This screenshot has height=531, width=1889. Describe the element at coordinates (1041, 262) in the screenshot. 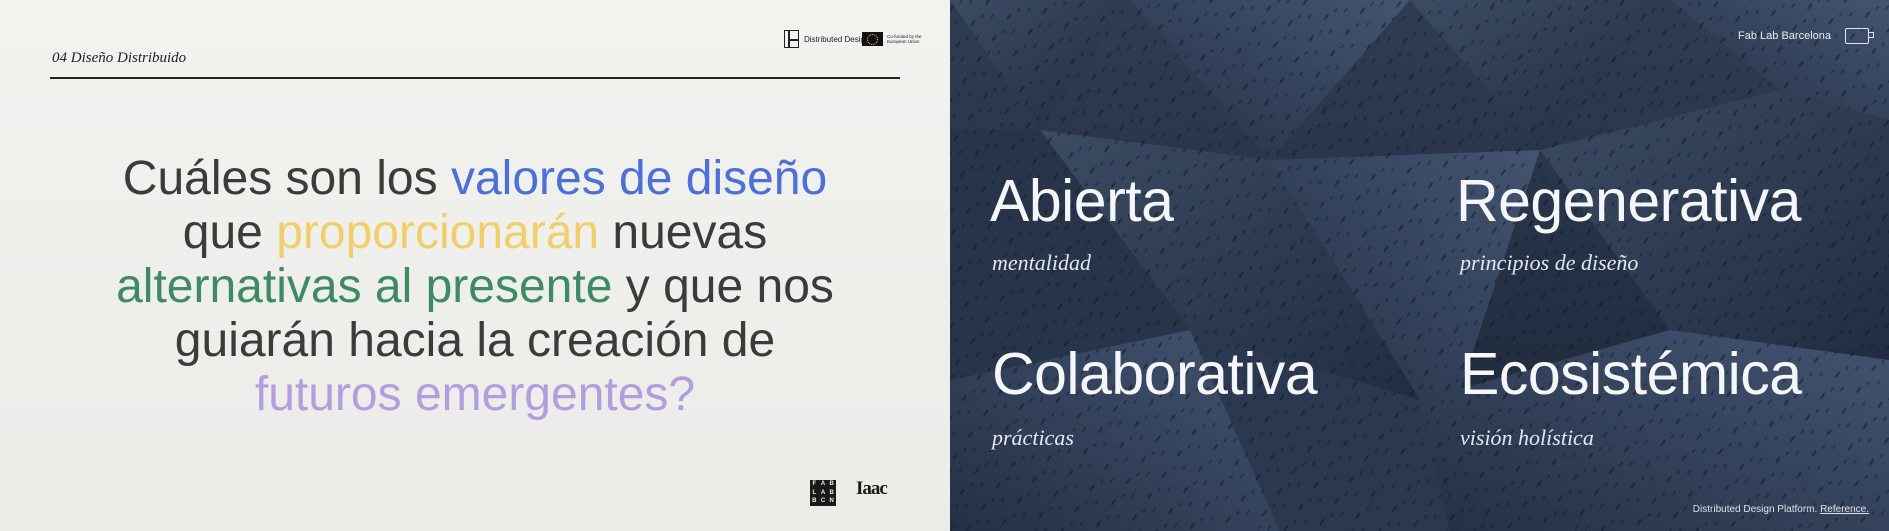

I see `value-subtitle-abierta: mentalidad` at that location.